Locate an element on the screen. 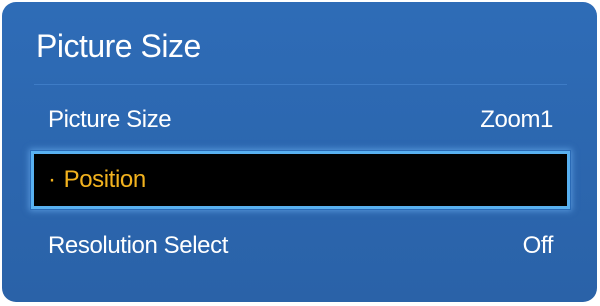  menu-item-resolution-select: Resolution Select Off is located at coordinates (300, 246).